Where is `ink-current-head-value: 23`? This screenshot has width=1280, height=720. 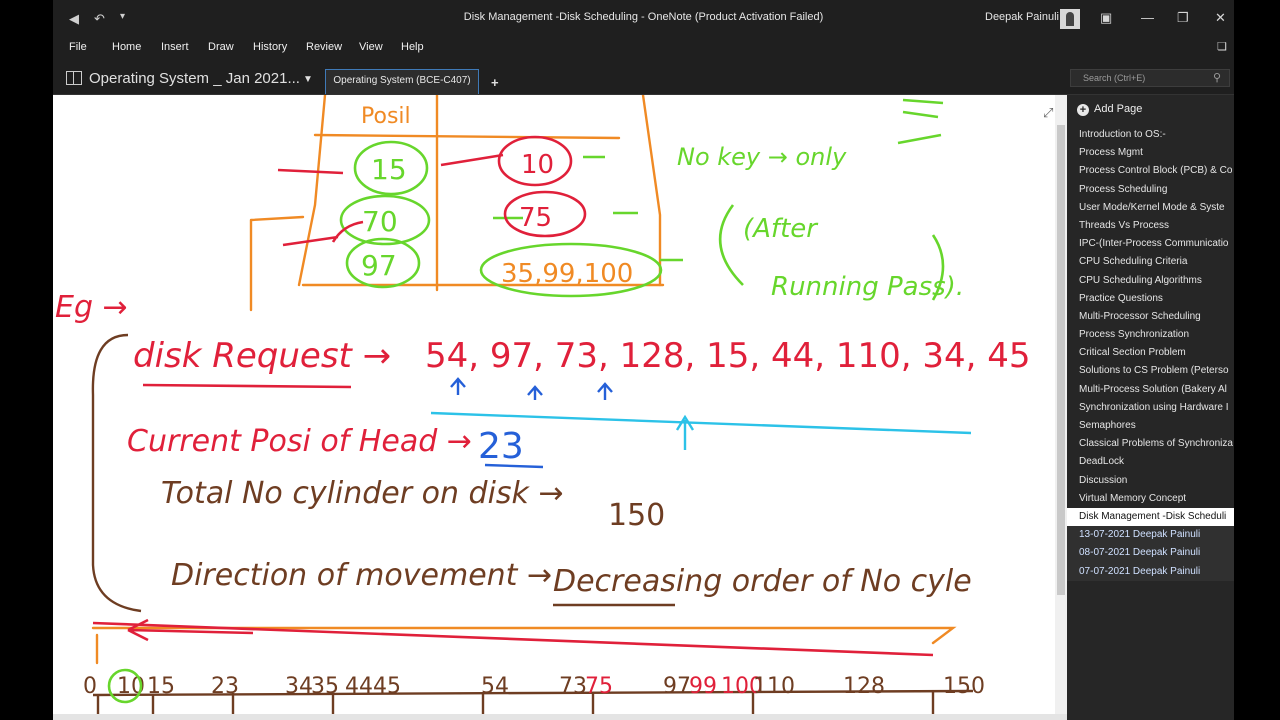 ink-current-head-value: 23 is located at coordinates (501, 446).